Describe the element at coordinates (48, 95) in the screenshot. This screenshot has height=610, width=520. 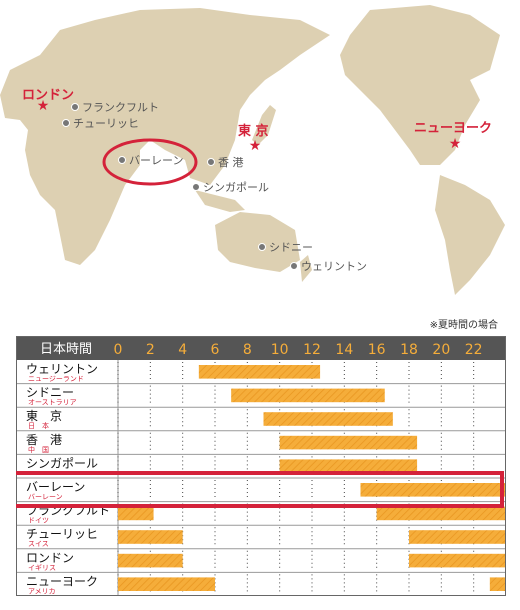
I see `city-label-london: ロンドン` at that location.